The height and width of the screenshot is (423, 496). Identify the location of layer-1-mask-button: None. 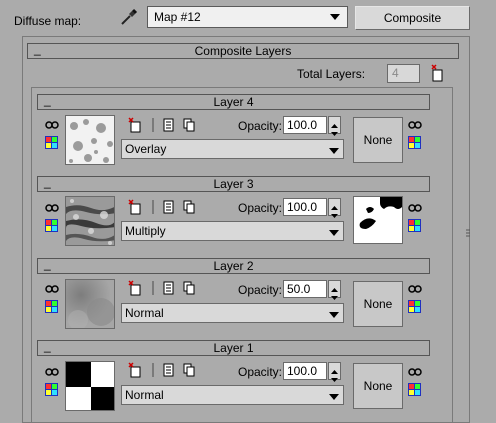
(378, 386).